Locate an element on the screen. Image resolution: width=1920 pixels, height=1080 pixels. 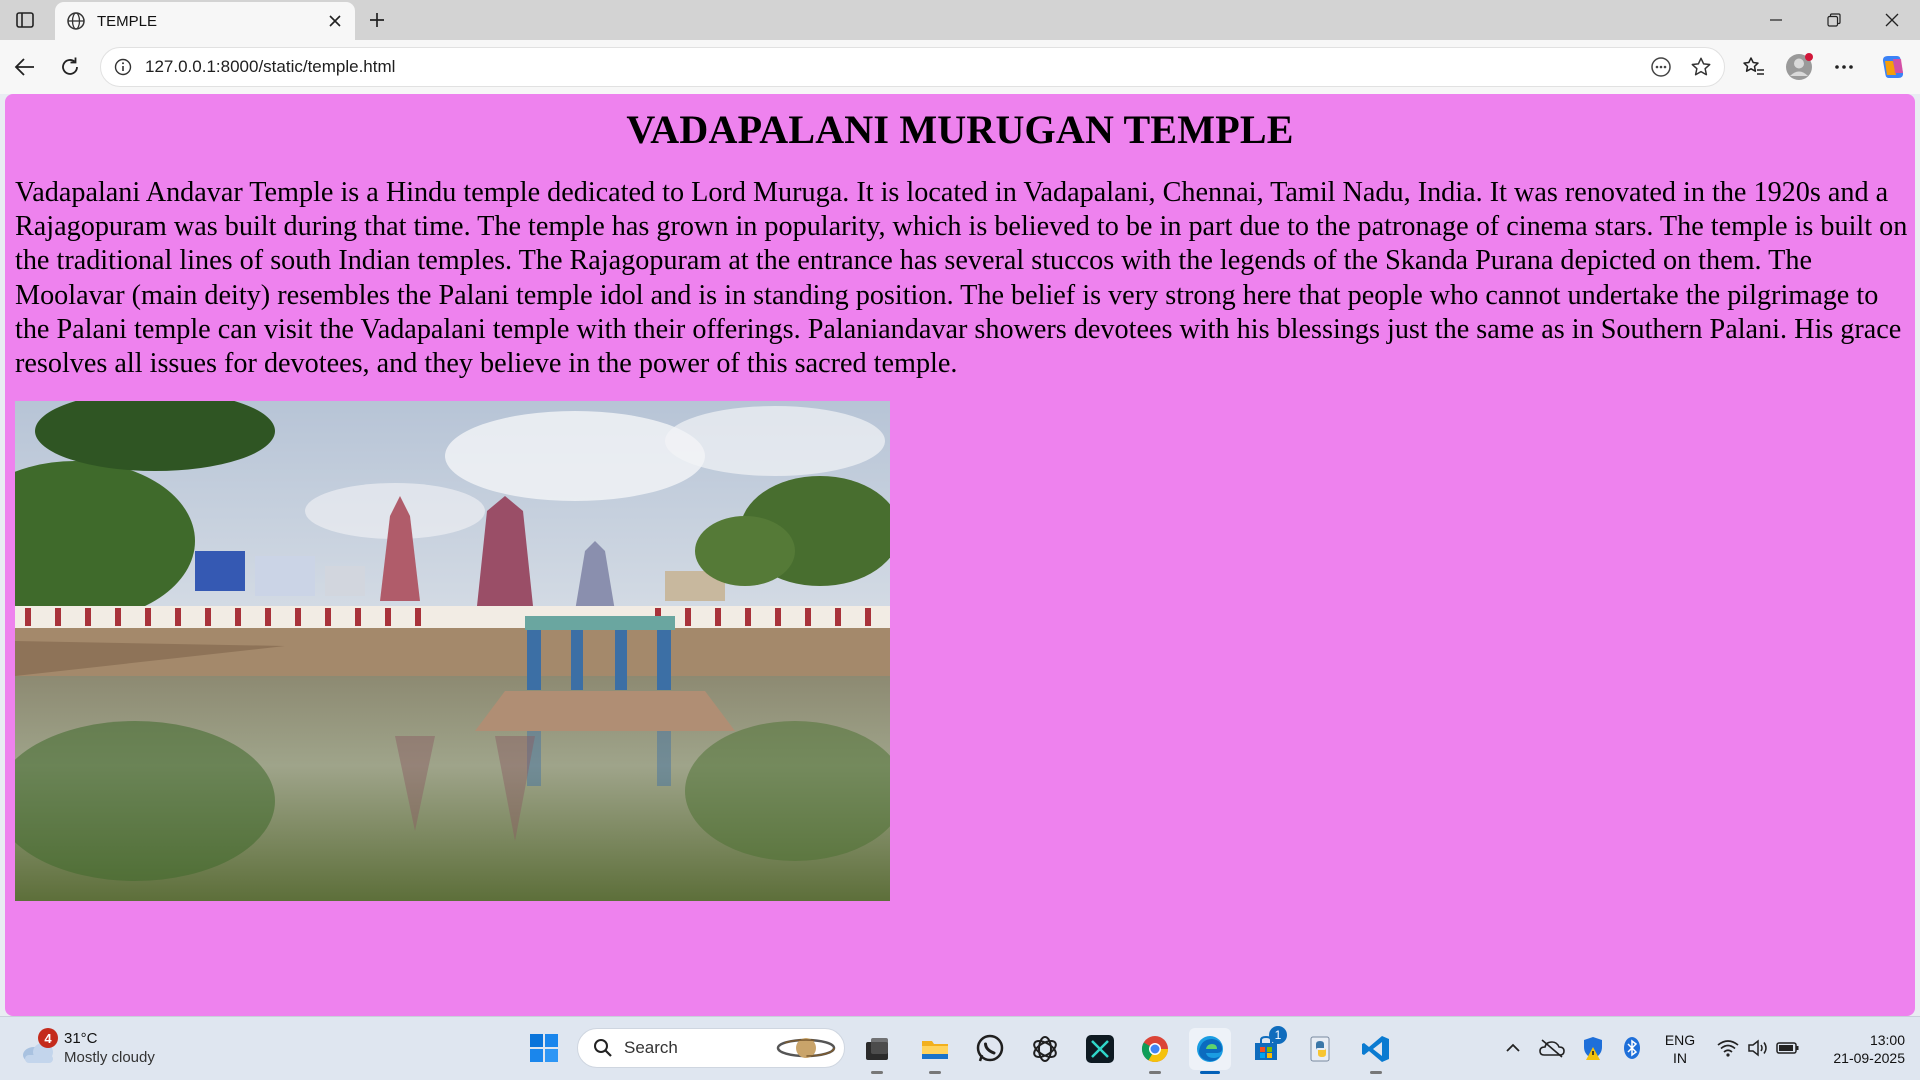
url-text: 127.0.0.1:8000/static/temple.html is located at coordinates (894, 67).